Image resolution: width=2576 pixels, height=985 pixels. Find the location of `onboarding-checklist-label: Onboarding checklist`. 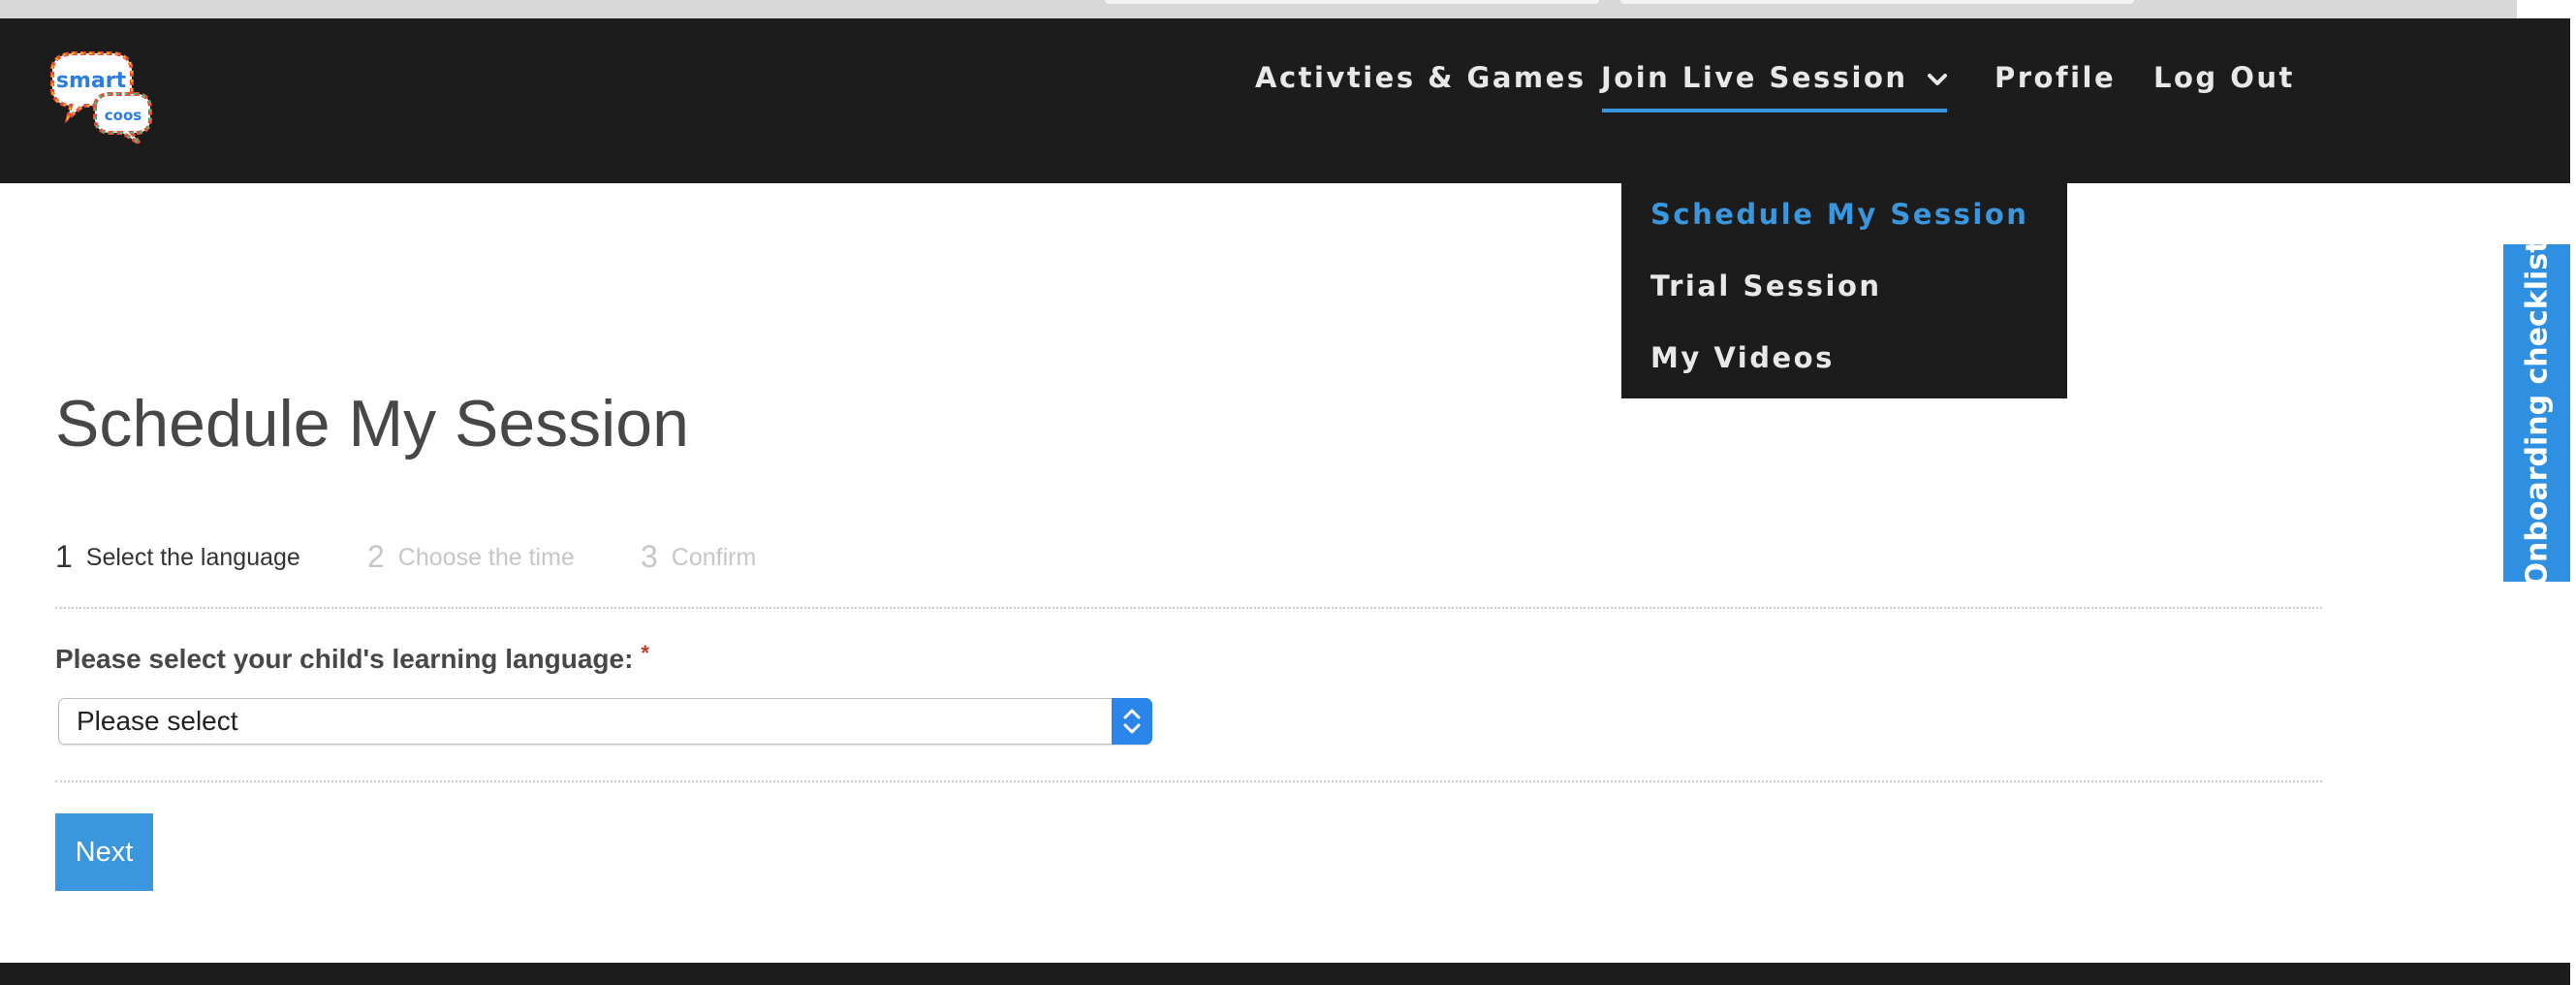

onboarding-checklist-label: Onboarding checklist is located at coordinates (2537, 413).